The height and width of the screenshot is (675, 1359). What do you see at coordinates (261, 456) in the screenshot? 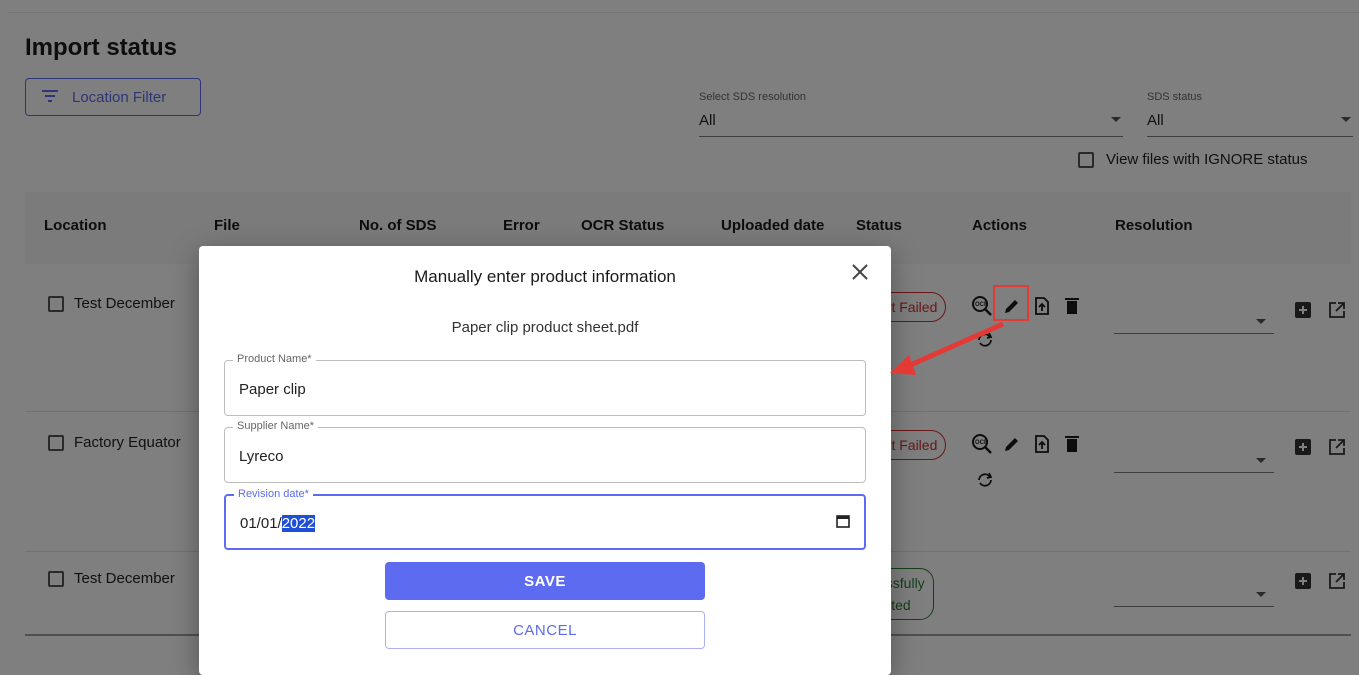
I see `supplier-name-value: Lyreco` at bounding box center [261, 456].